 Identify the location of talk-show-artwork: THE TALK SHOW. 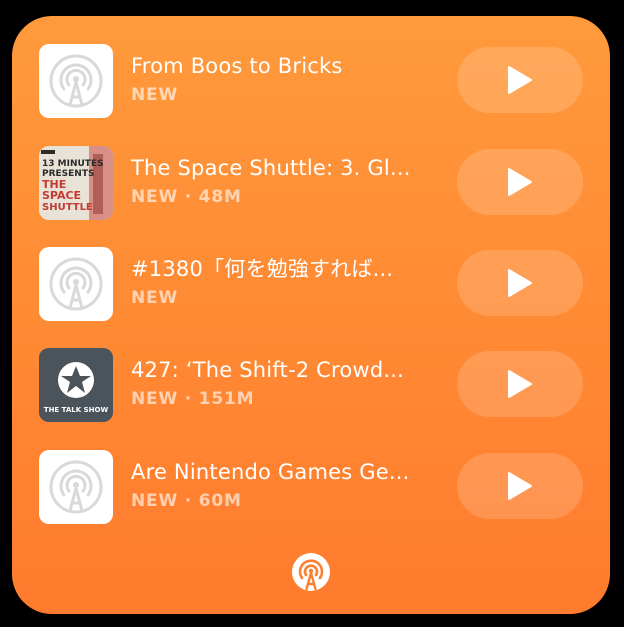
(76, 385).